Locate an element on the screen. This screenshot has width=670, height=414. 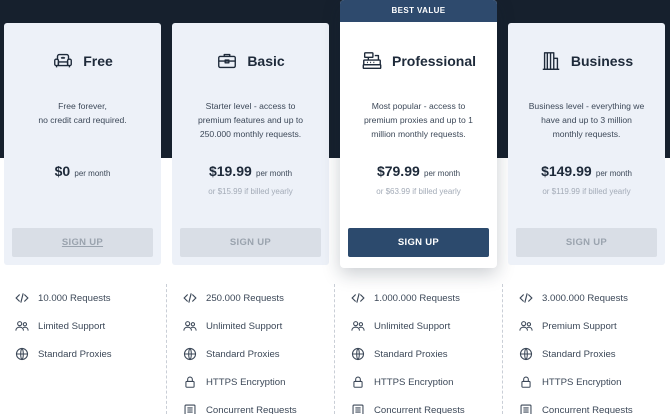
plan-name: Business is located at coordinates (602, 61).